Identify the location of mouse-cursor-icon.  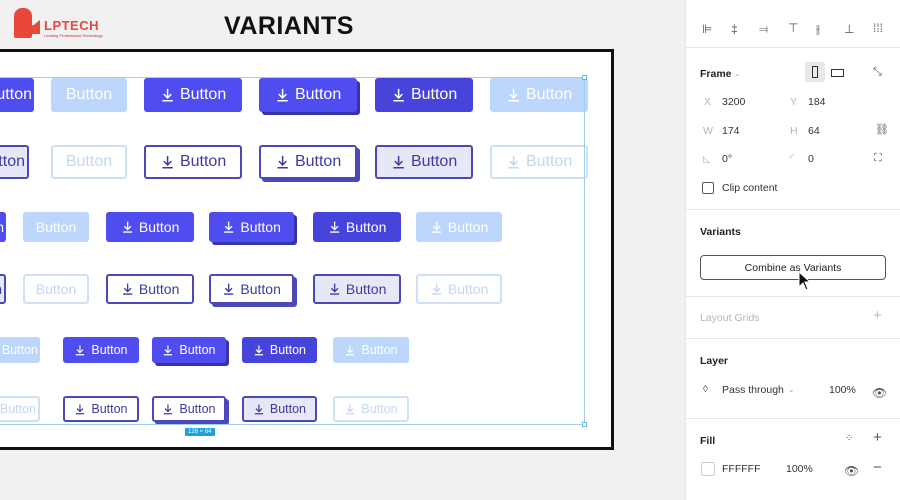
(805, 281).